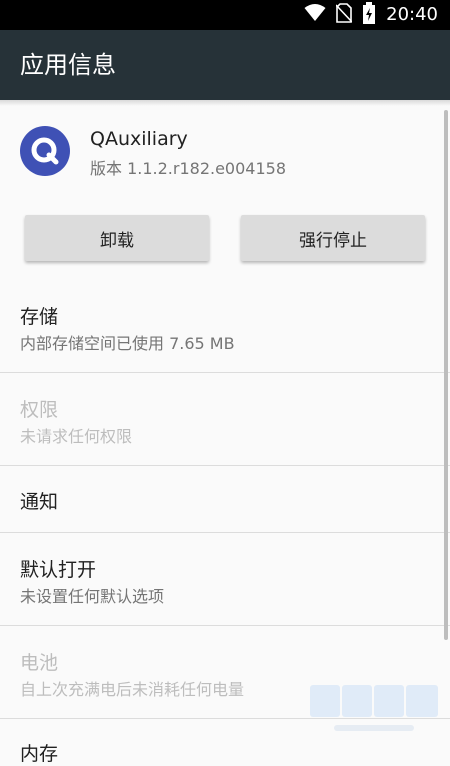 The image size is (450, 766). Describe the element at coordinates (39, 410) in the screenshot. I see `permissions-title: 权限` at that location.